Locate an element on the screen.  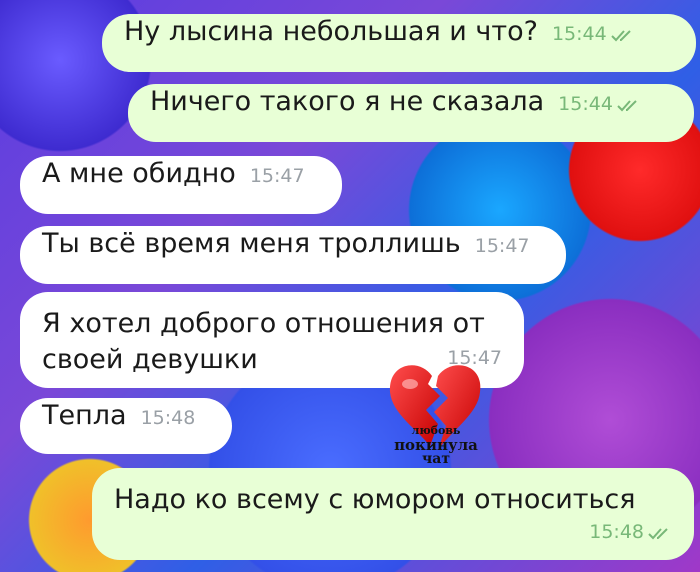
message-bubble-outgoing: Надо ко всему с юмором относиться 15:48 is located at coordinates (393, 514).